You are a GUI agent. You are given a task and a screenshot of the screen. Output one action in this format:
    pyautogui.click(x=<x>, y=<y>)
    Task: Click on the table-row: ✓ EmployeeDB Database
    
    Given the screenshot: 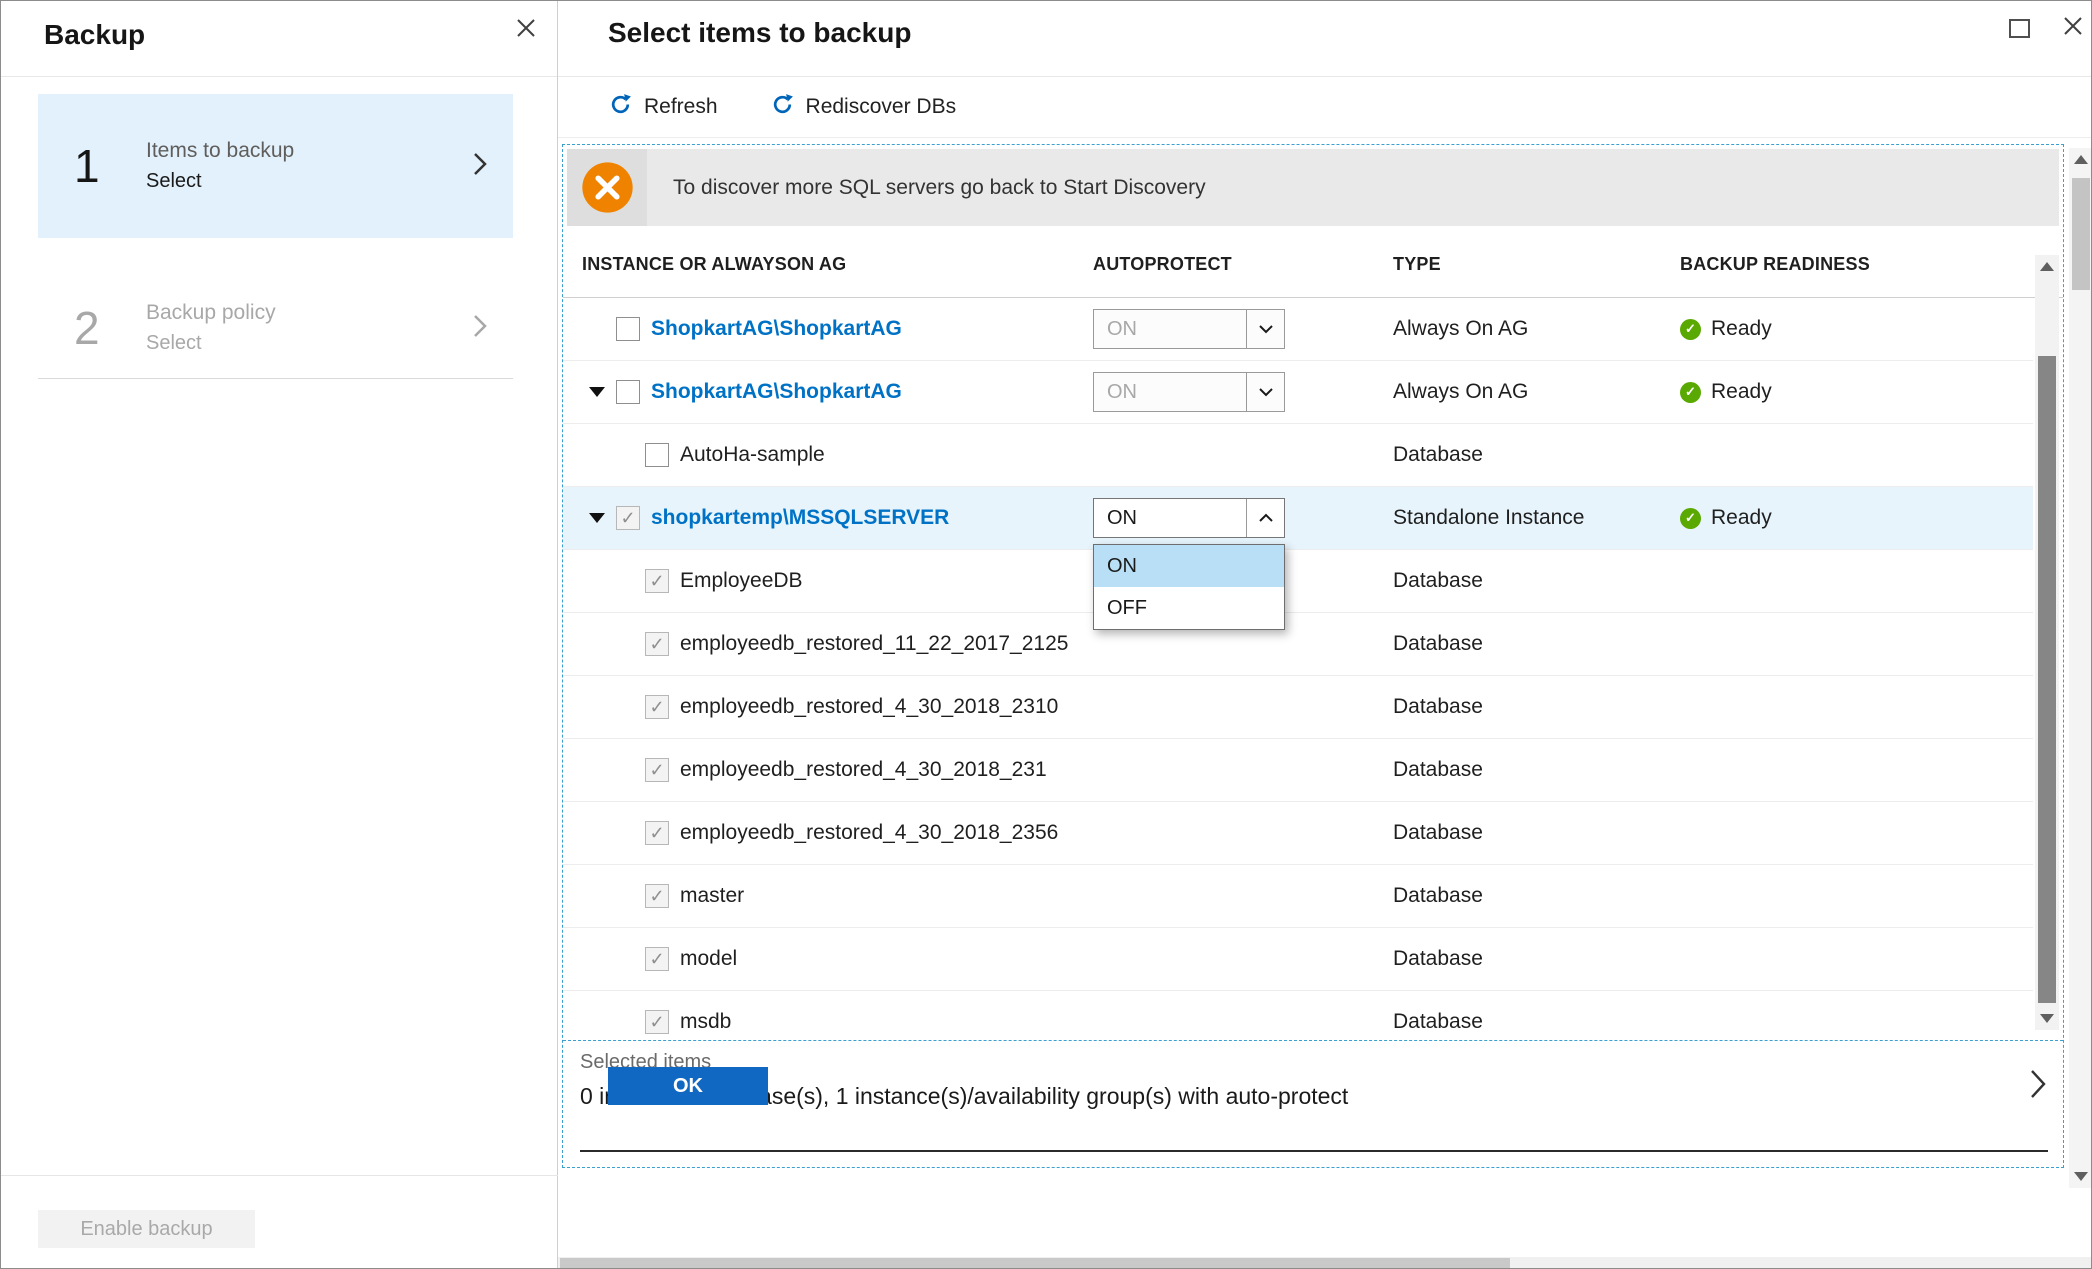 What is the action you would take?
    pyautogui.click(x=1298, y=581)
    